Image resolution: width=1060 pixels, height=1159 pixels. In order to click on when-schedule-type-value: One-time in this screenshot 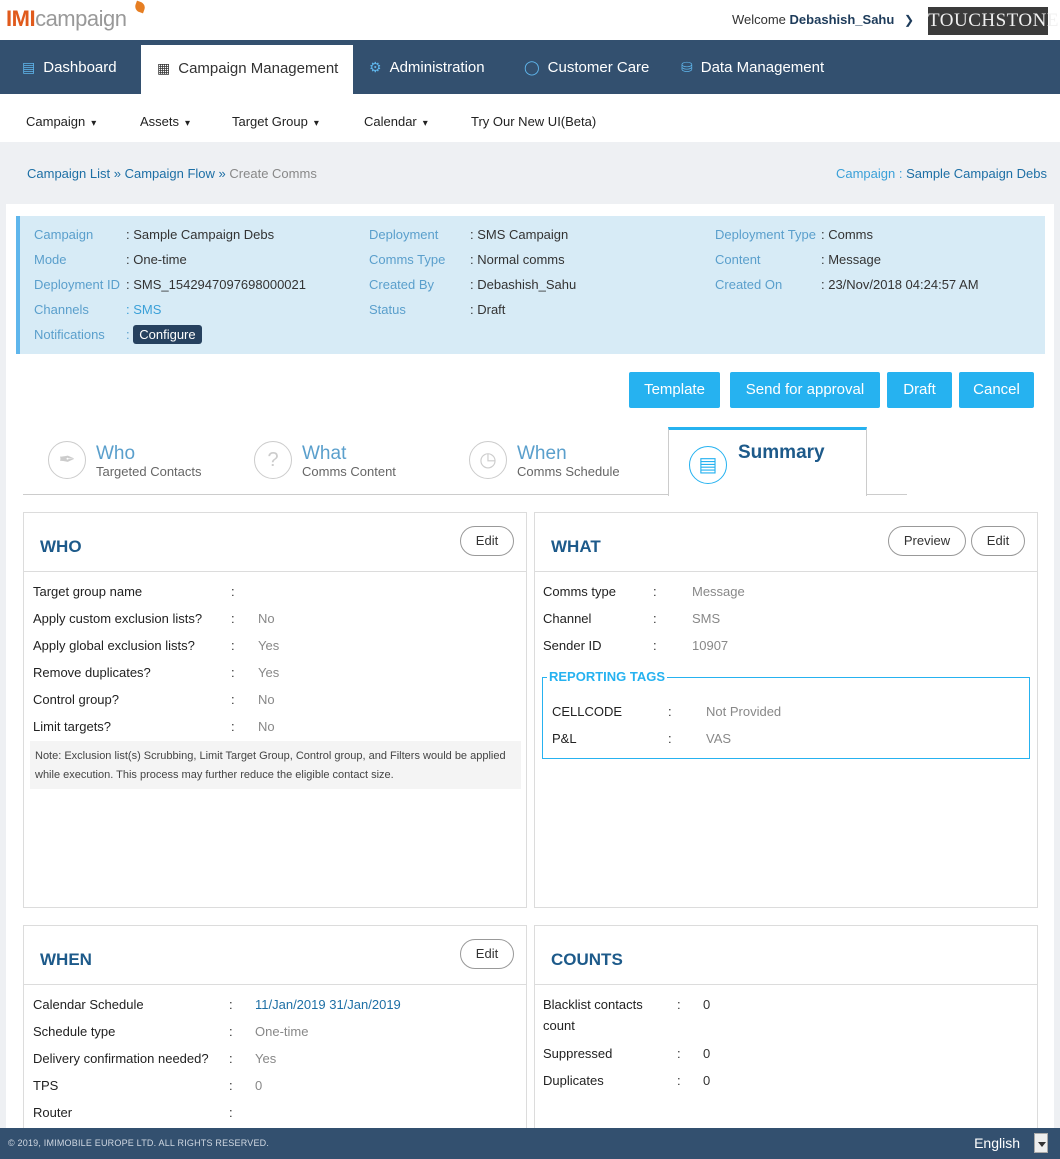, I will do `click(282, 1031)`.